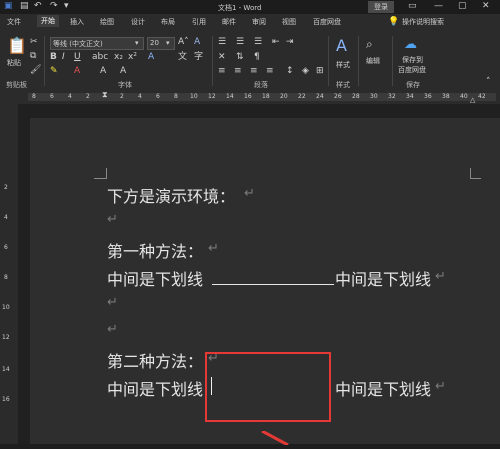  What do you see at coordinates (34, 42) in the screenshot?
I see `cut-icon: ✂` at bounding box center [34, 42].